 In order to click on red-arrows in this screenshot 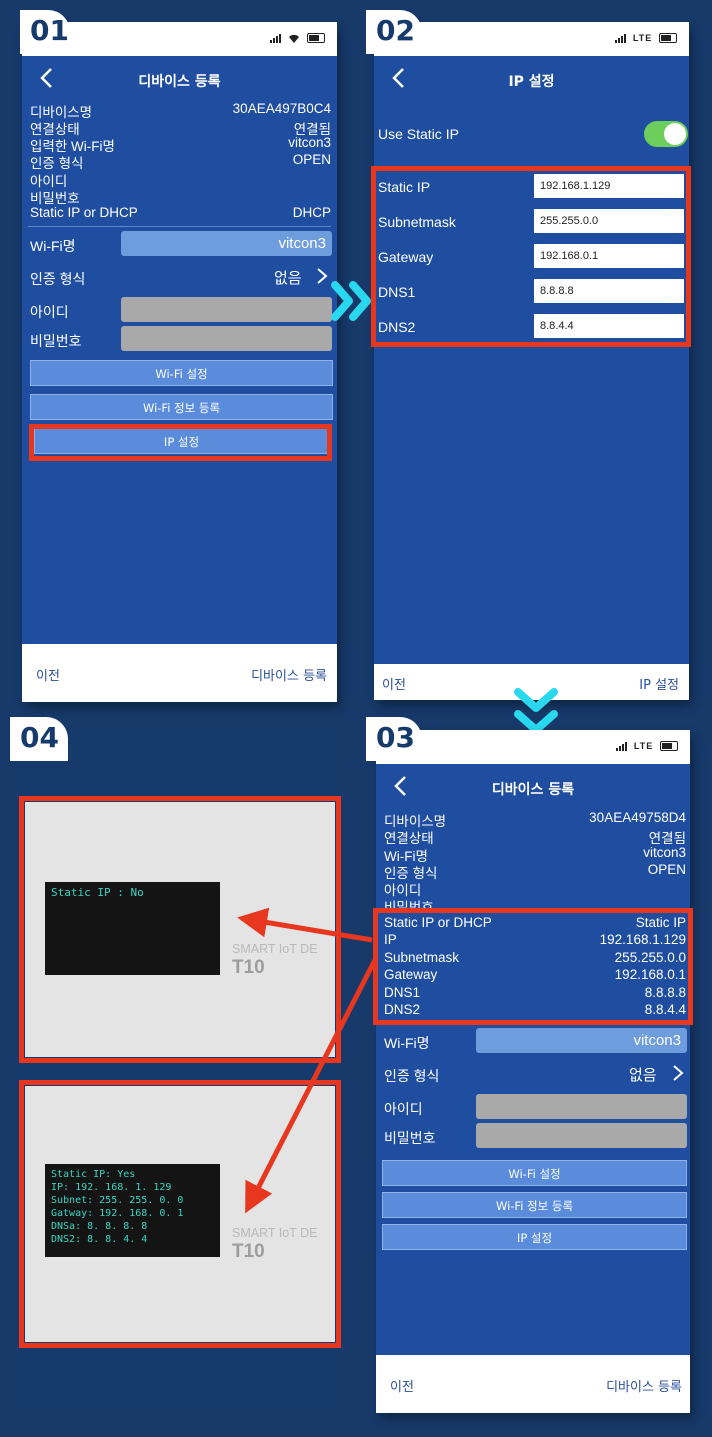, I will do `click(307, 1060)`.